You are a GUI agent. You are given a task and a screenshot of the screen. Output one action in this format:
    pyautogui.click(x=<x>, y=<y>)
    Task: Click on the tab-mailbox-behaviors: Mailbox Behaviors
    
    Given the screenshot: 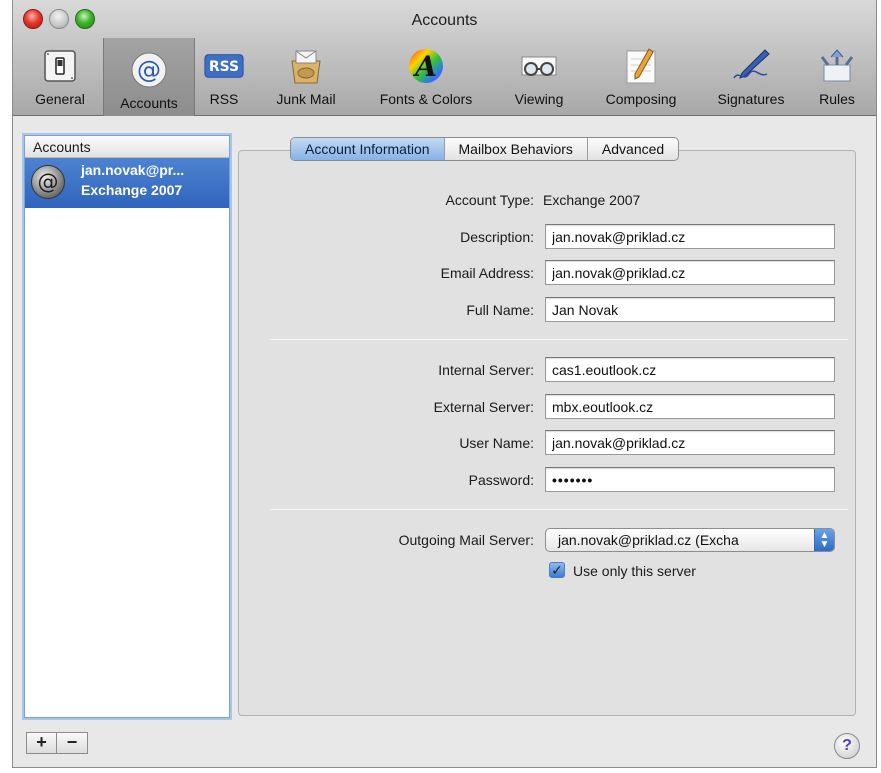 What is the action you would take?
    pyautogui.click(x=516, y=149)
    